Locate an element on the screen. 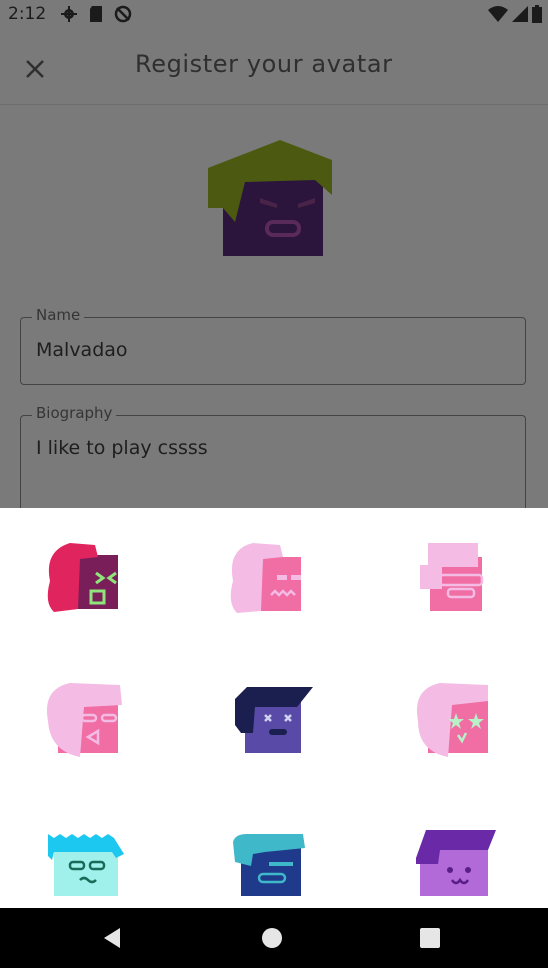 This screenshot has height=968, width=548. name-label: Name is located at coordinates (58, 315).